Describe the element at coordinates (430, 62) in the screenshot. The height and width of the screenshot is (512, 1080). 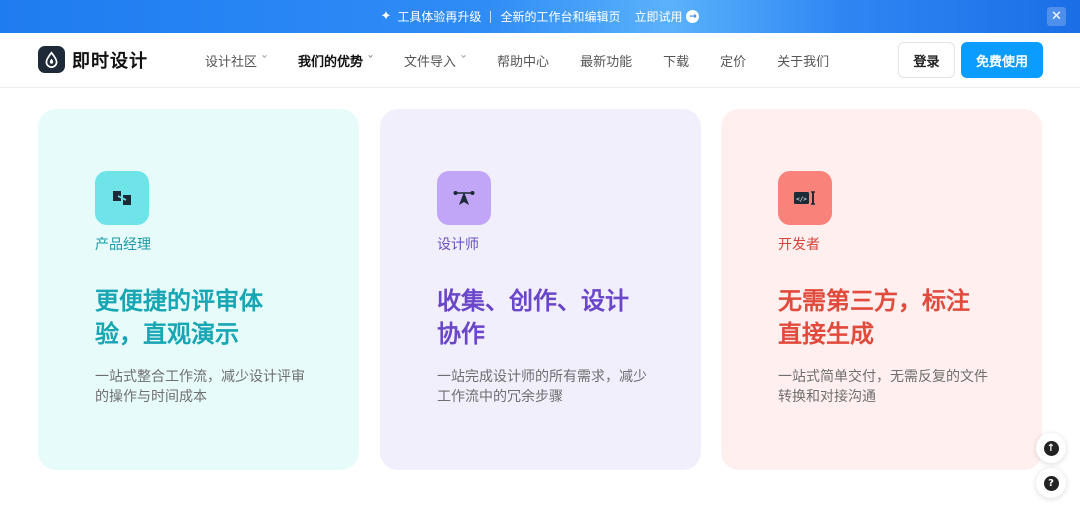
I see `nav-label: 文件导入` at that location.